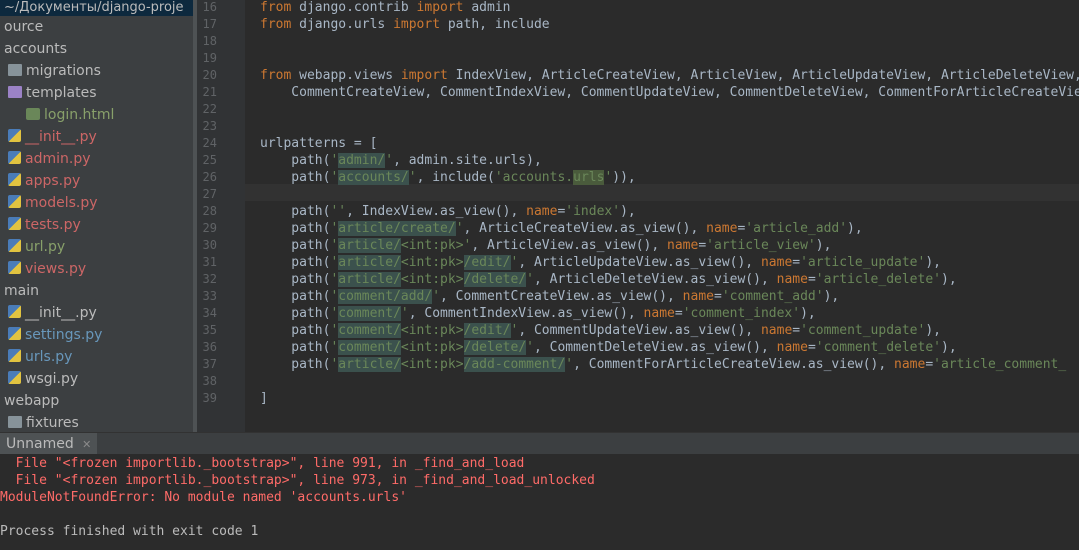 This screenshot has height=550, width=1079. Describe the element at coordinates (385, 8) in the screenshot. I see `code-line: from django.contrib import admin` at that location.